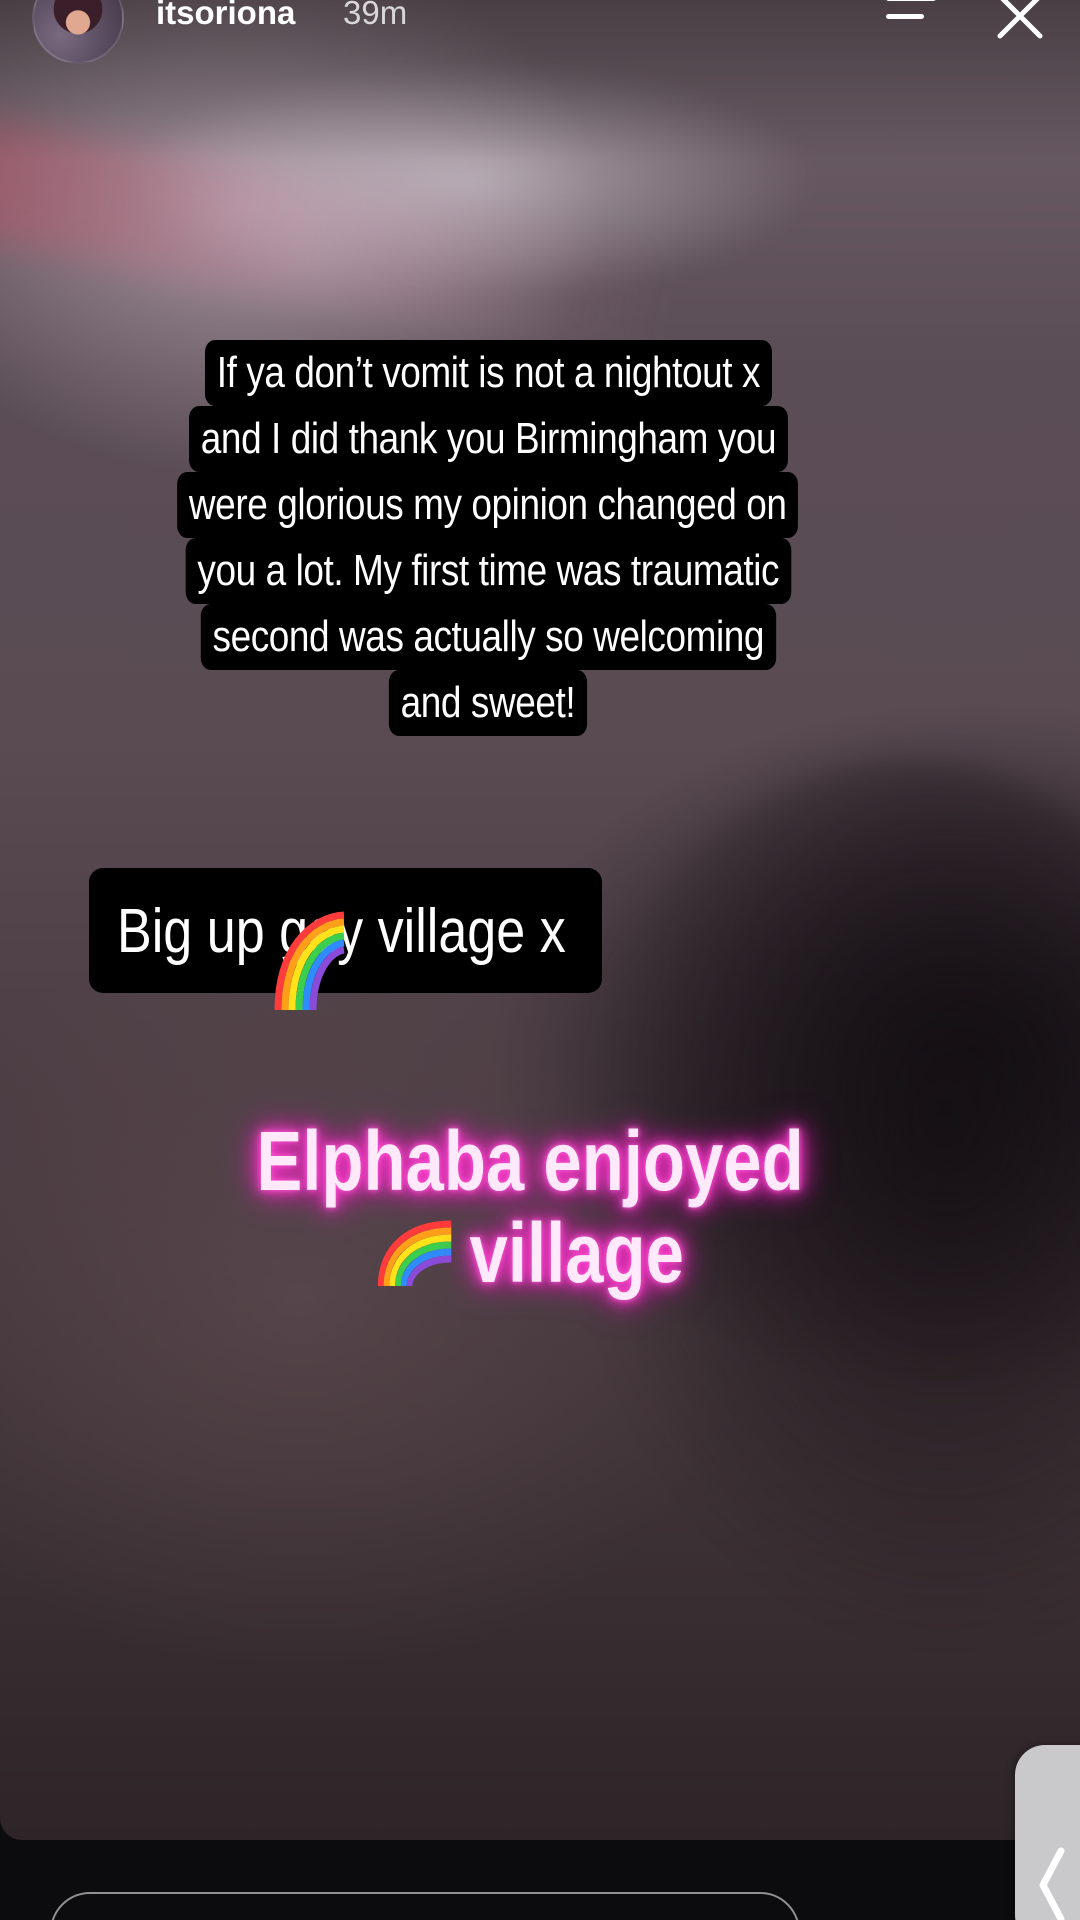 The image size is (1080, 1920). Describe the element at coordinates (1052, 1883) in the screenshot. I see `chevron-left-icon` at that location.